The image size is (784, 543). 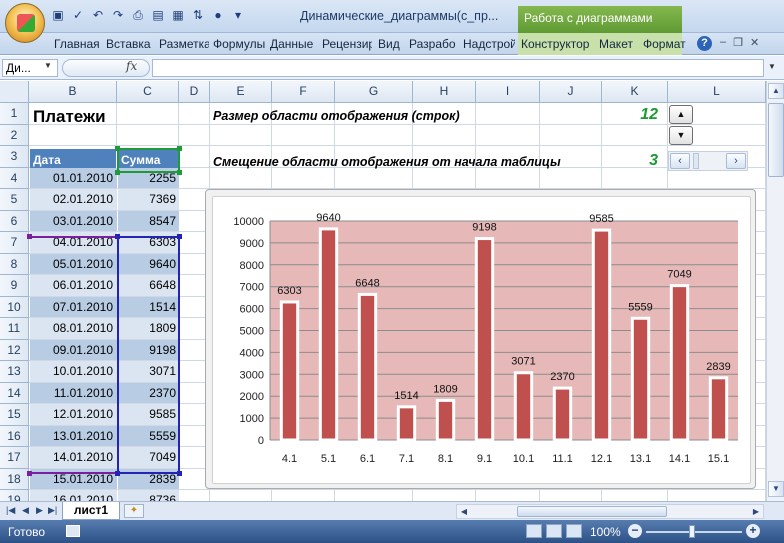 What do you see at coordinates (14, 415) in the screenshot?
I see `row-header: 15` at bounding box center [14, 415].